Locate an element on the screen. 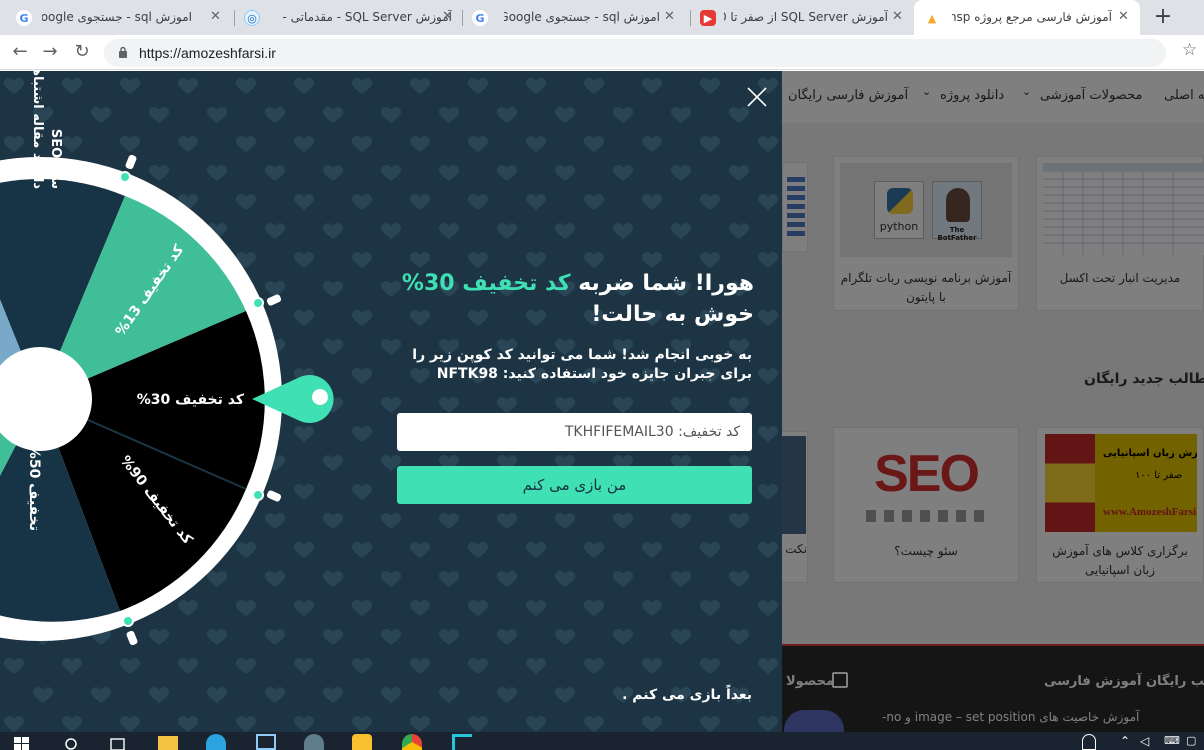 The width and height of the screenshot is (1204, 750). back-icon: ← is located at coordinates (20, 52).